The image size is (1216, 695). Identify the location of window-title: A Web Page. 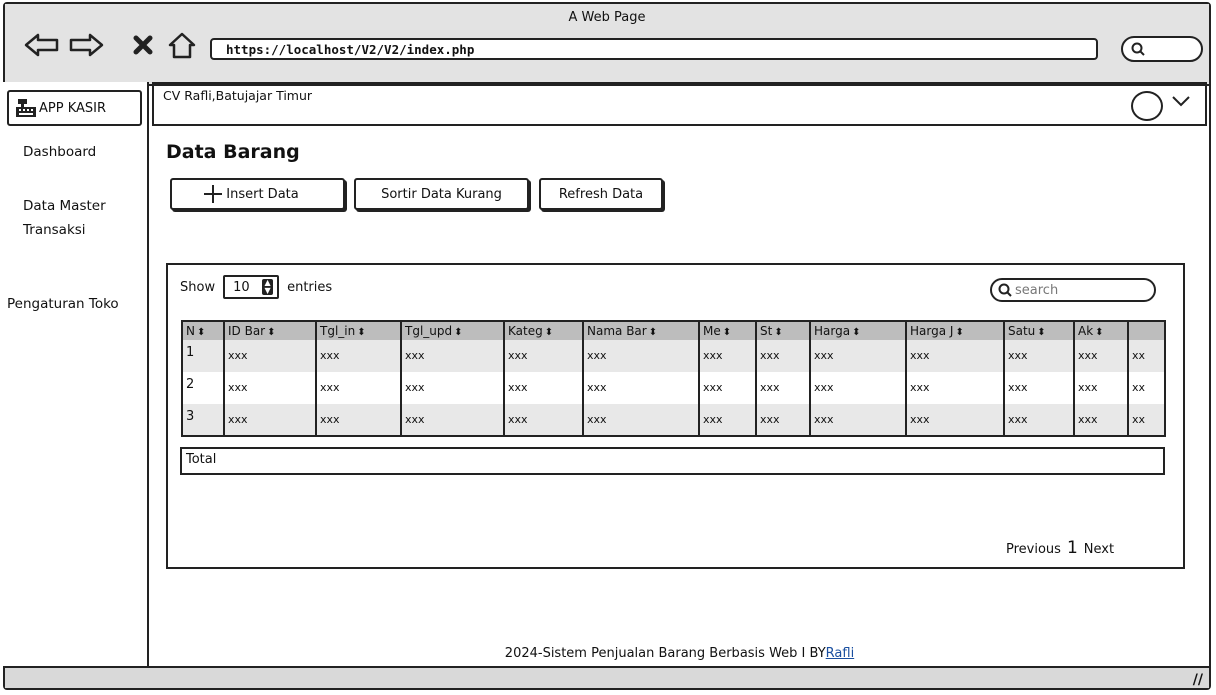
(607, 17).